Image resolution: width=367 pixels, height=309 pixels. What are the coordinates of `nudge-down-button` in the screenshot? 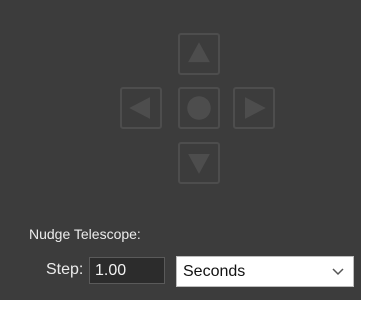 It's located at (199, 163).